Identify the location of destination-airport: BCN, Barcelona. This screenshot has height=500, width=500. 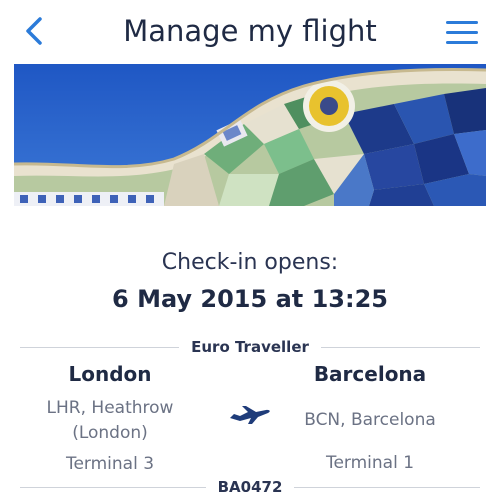
(370, 420).